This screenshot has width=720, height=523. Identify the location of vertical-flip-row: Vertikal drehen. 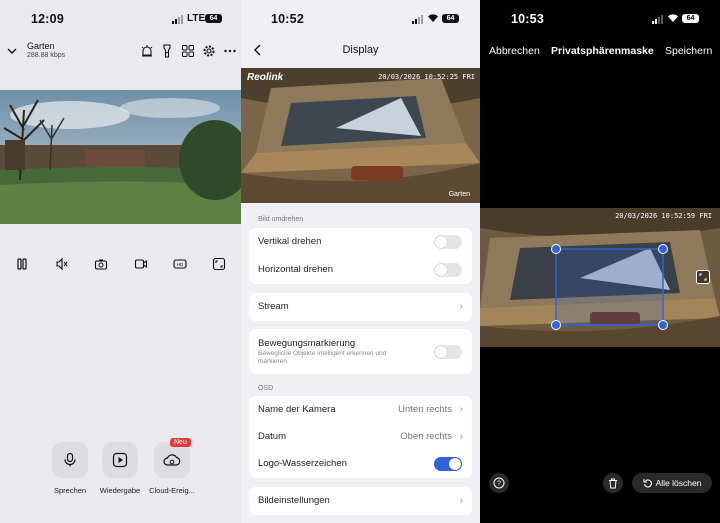
(360, 242).